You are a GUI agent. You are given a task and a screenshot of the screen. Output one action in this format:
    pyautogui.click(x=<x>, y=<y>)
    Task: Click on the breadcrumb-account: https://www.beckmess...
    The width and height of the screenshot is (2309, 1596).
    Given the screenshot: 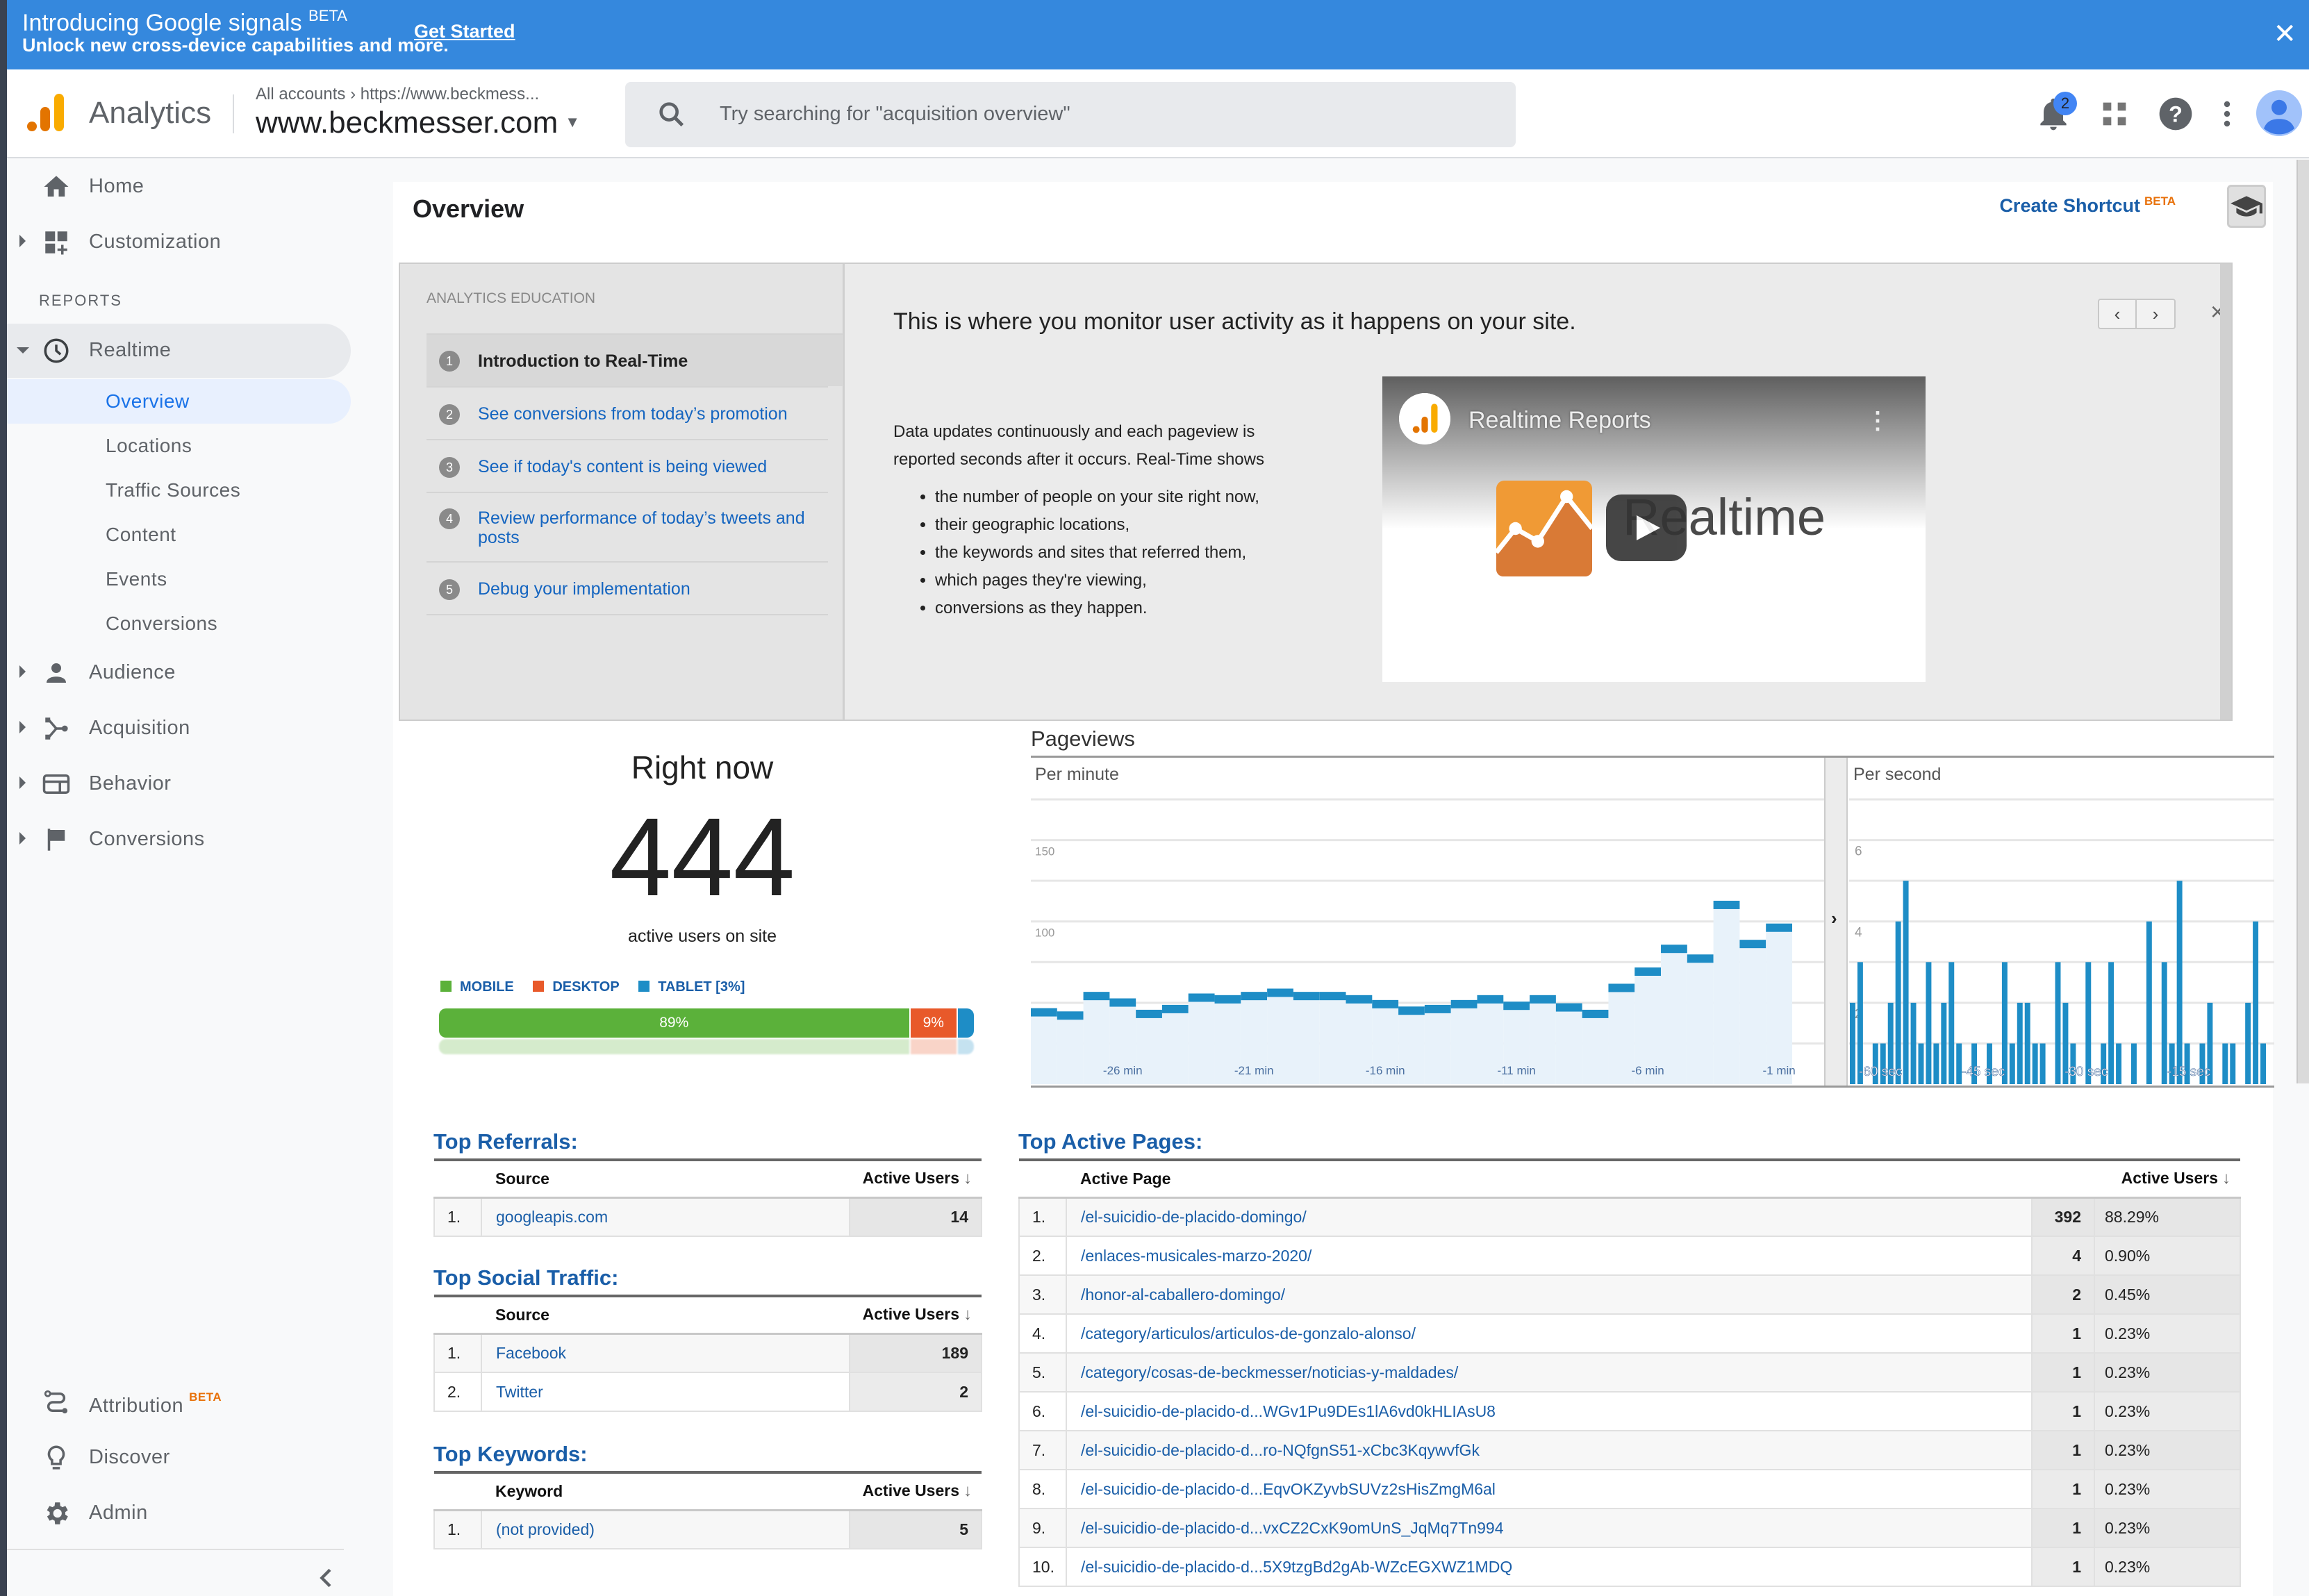 What is the action you would take?
    pyautogui.click(x=450, y=94)
    